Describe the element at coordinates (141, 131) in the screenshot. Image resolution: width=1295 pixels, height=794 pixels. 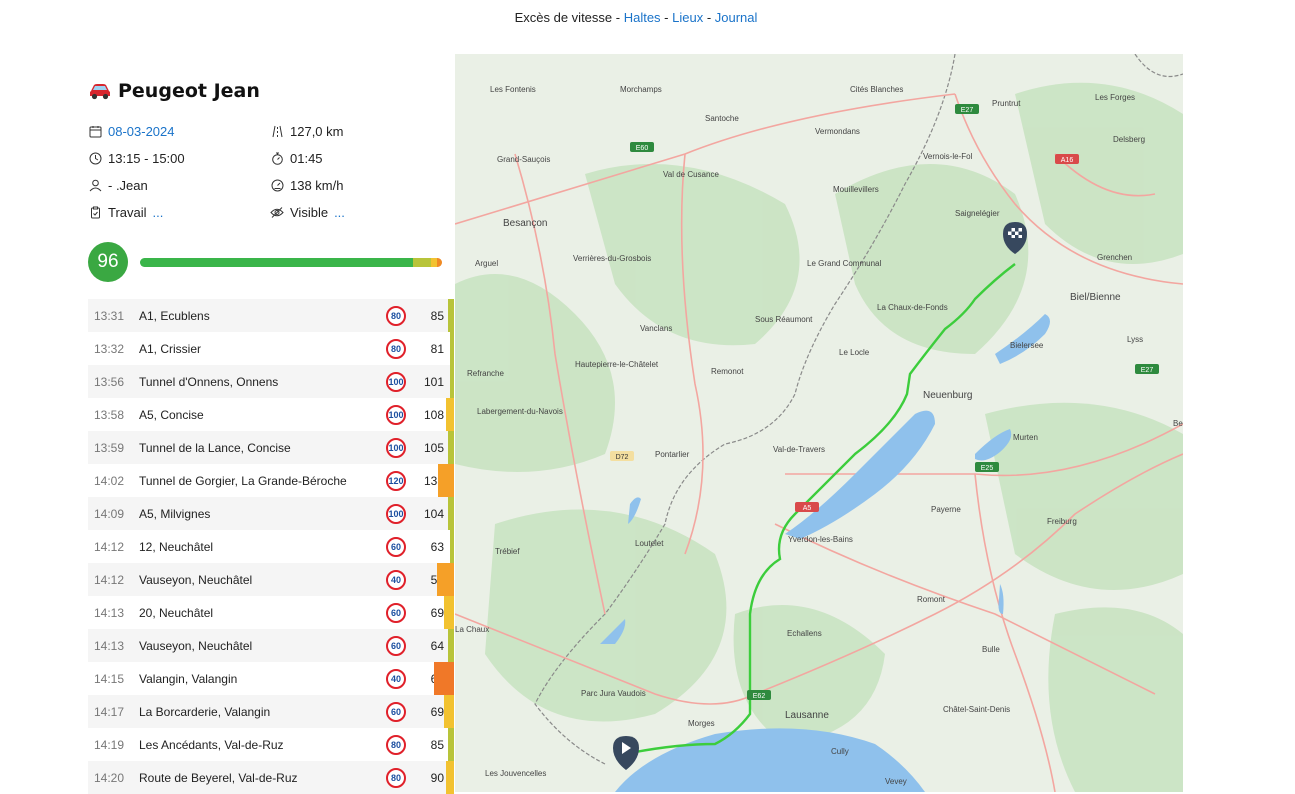
I see `trip-date-link: 08-03-2024` at that location.